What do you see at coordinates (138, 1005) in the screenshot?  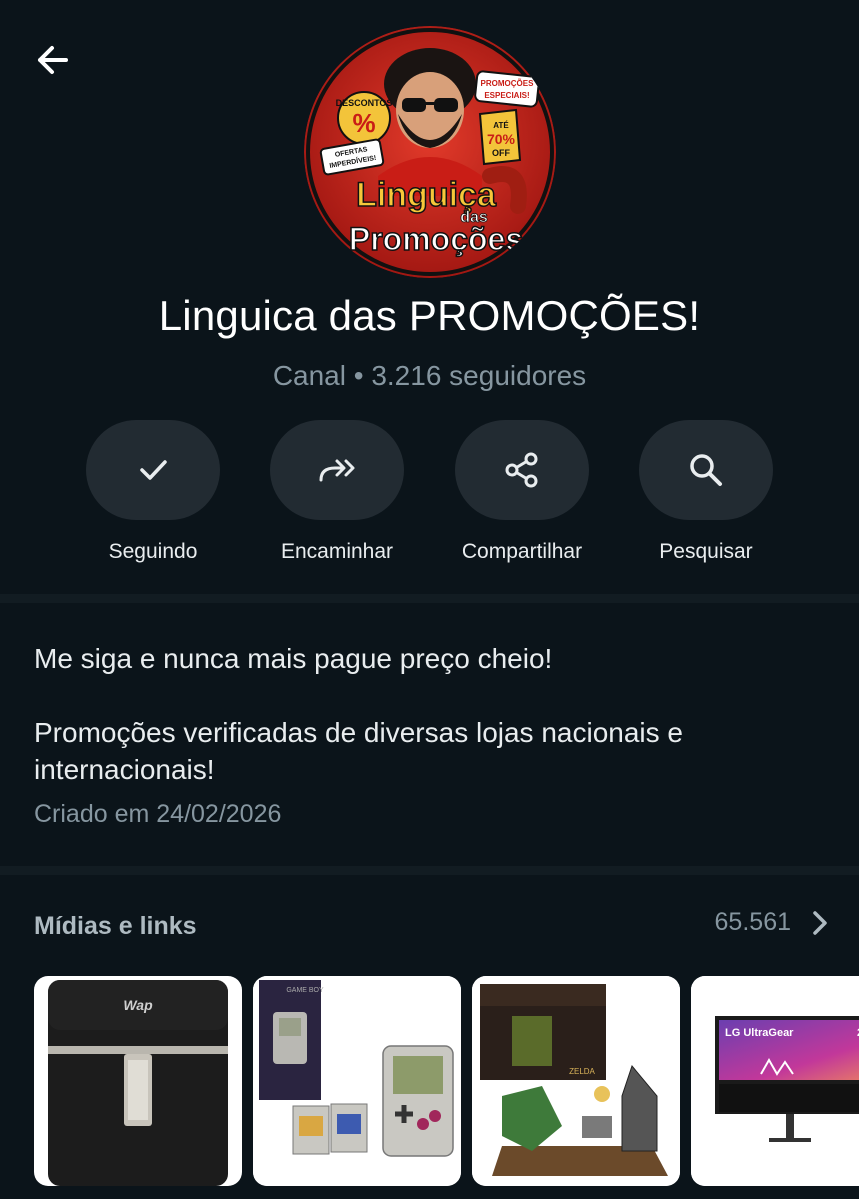 I see `airfryer-brand: Wap` at bounding box center [138, 1005].